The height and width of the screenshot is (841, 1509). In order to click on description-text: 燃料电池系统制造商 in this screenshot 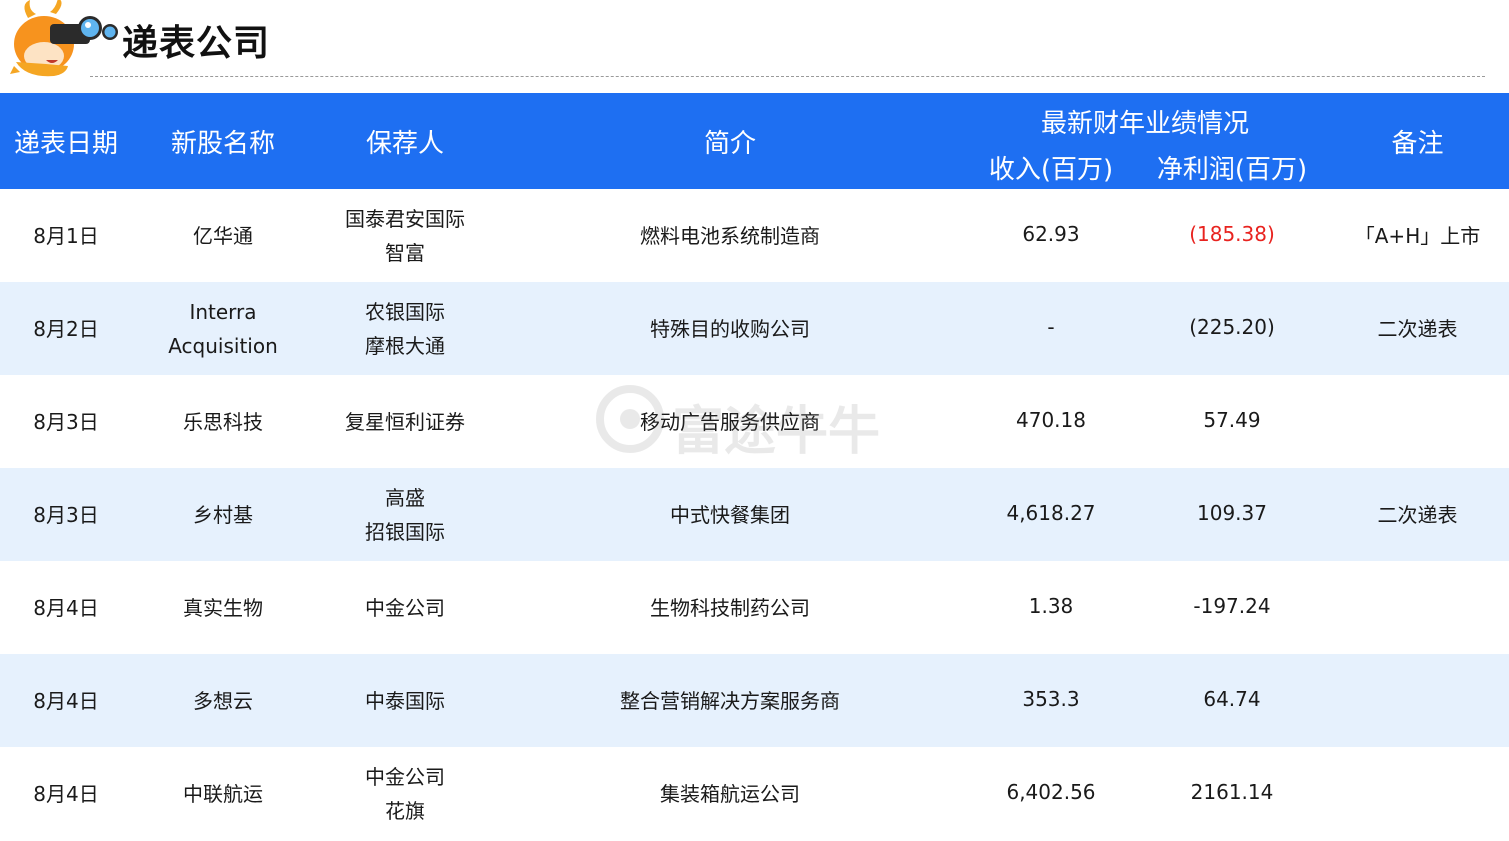, I will do `click(730, 235)`.